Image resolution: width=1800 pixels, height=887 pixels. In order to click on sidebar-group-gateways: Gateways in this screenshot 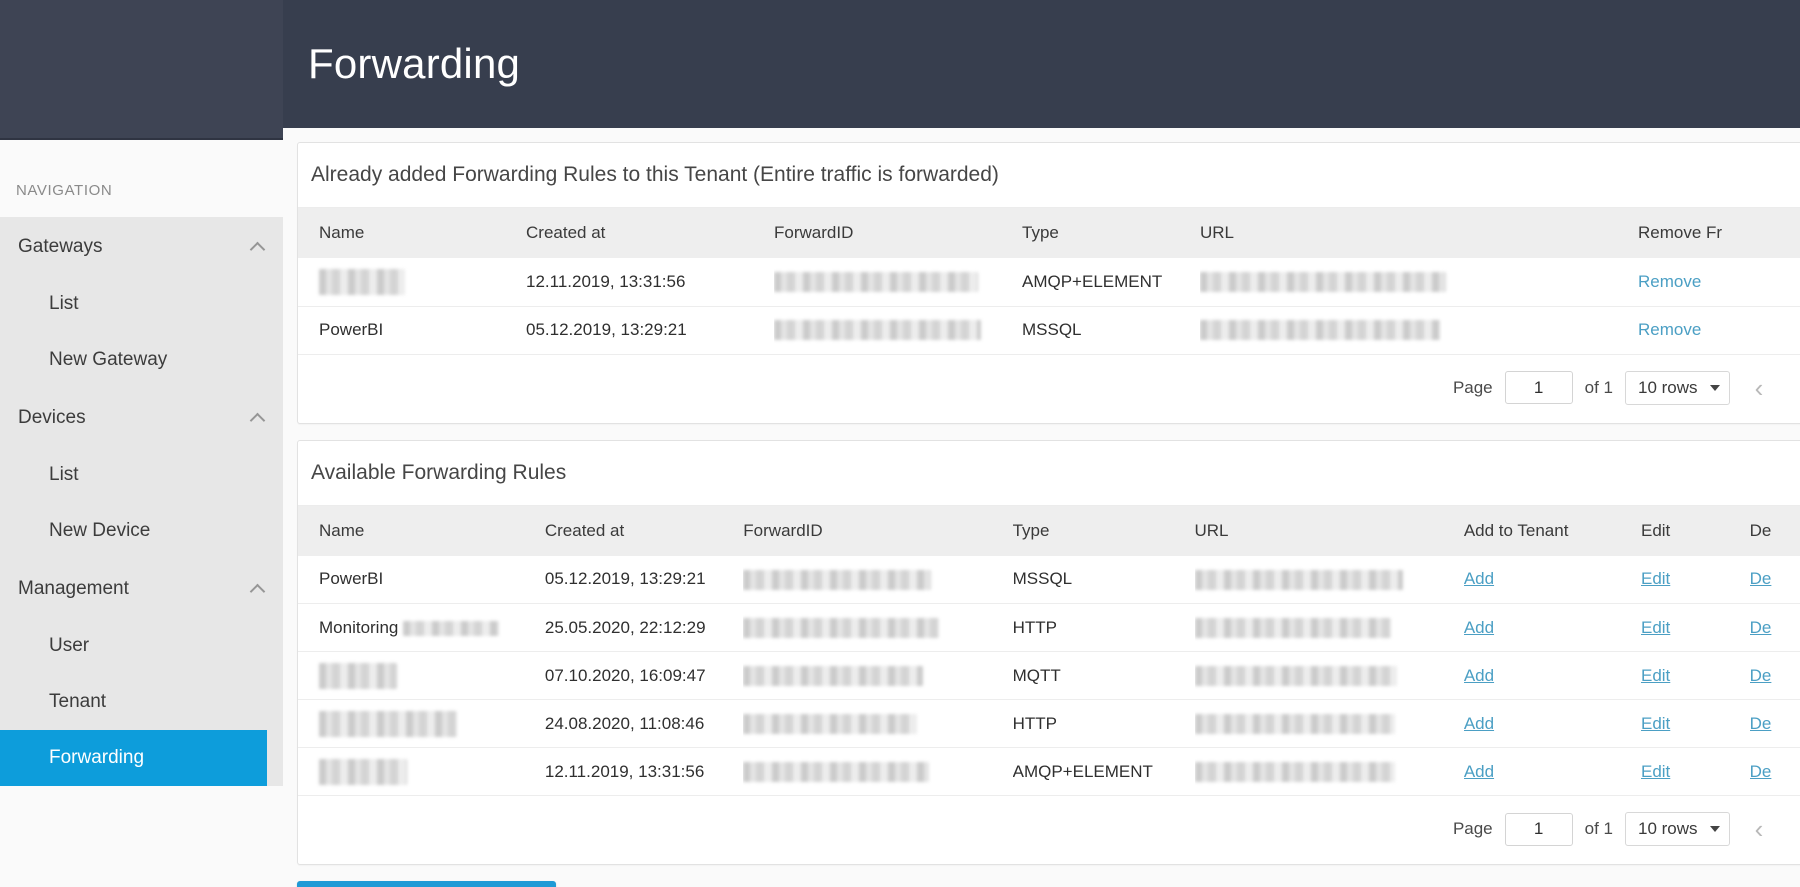, I will do `click(141, 246)`.